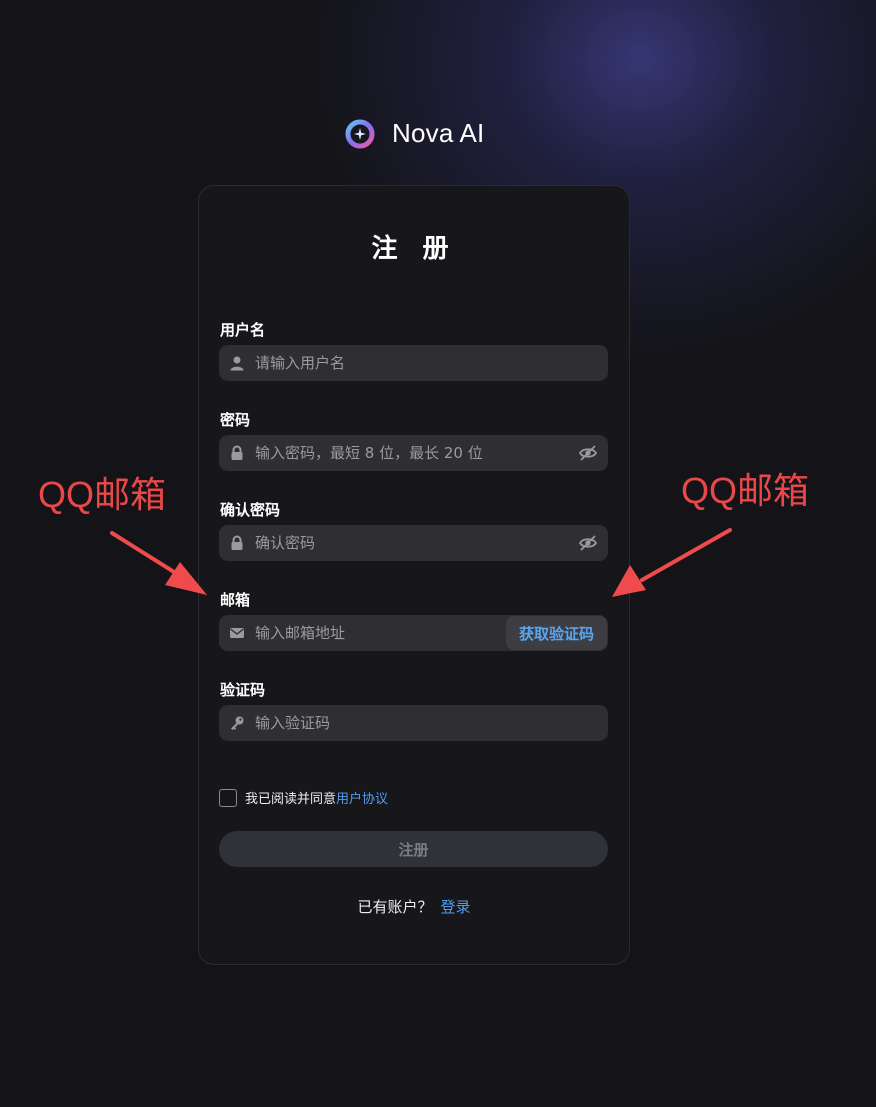 The image size is (876, 1107). Describe the element at coordinates (431, 723) in the screenshot. I see `code-input` at that location.